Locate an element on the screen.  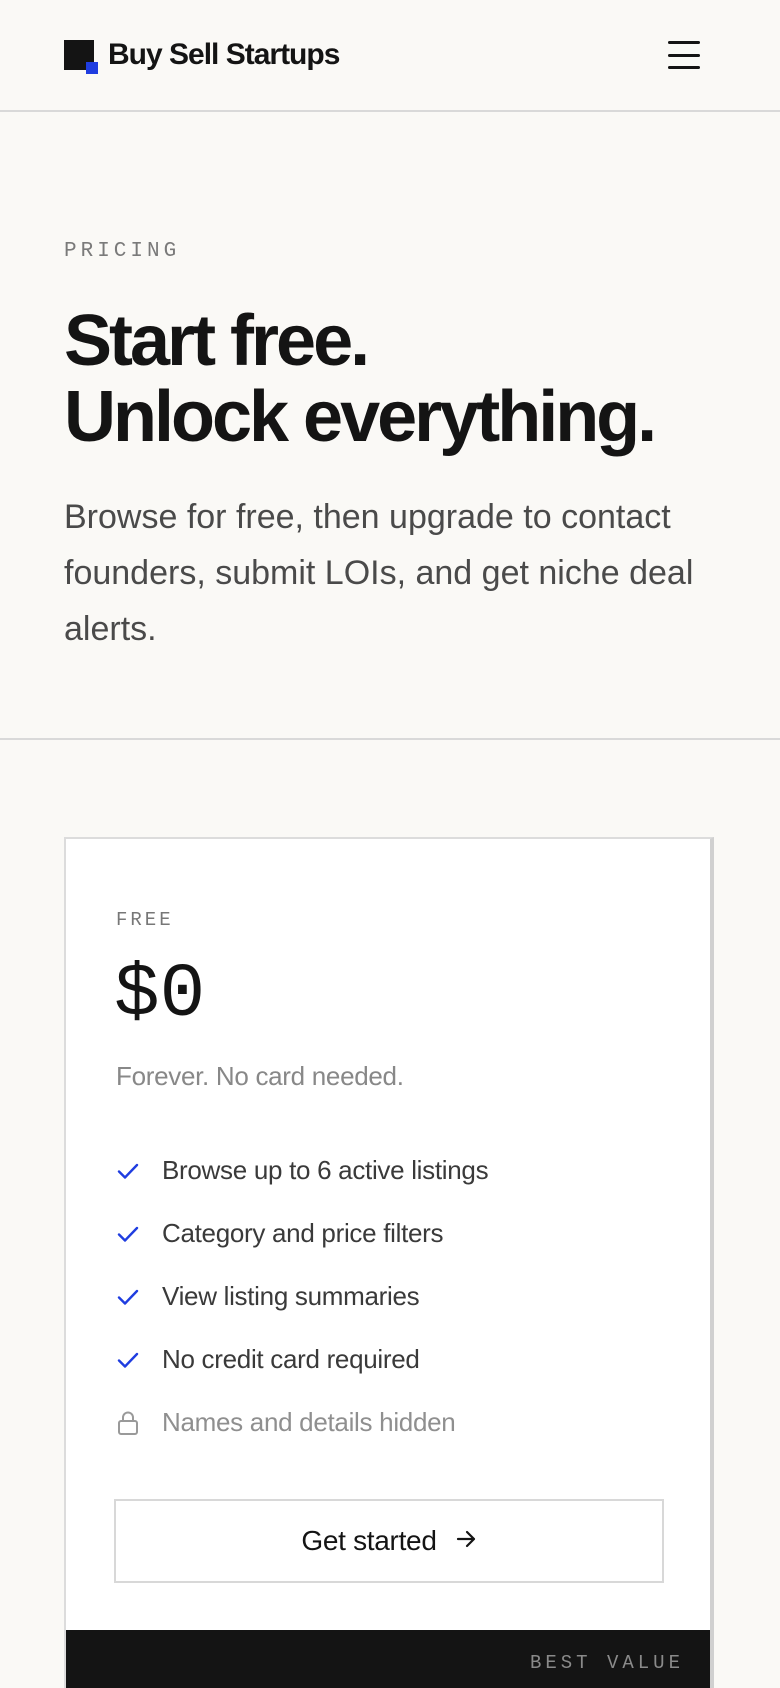
feature-item: View listing summaries is located at coordinates (301, 1296).